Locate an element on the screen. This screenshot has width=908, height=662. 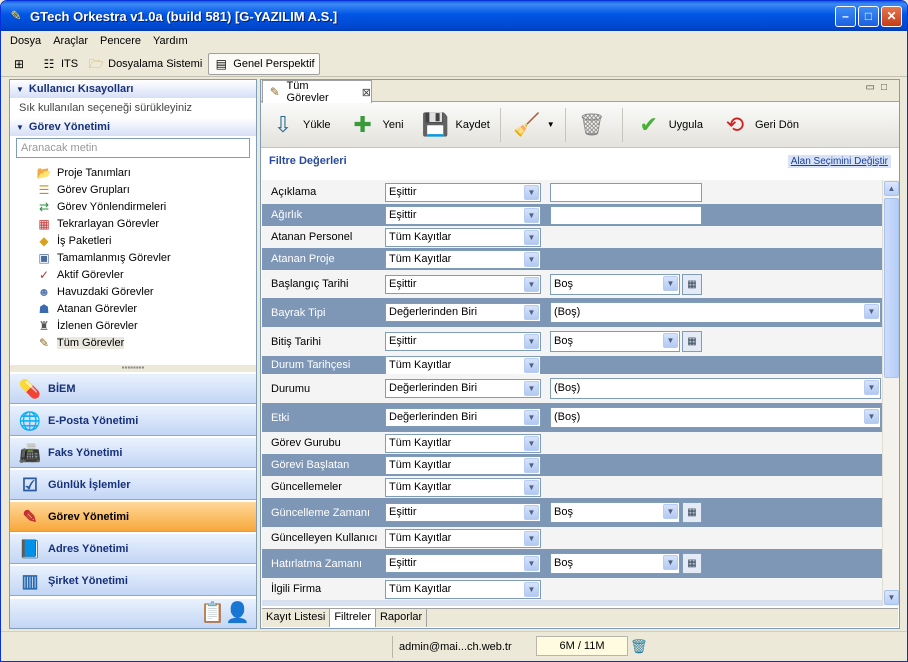
menu-pencere: Pencere is located at coordinates (120, 41).